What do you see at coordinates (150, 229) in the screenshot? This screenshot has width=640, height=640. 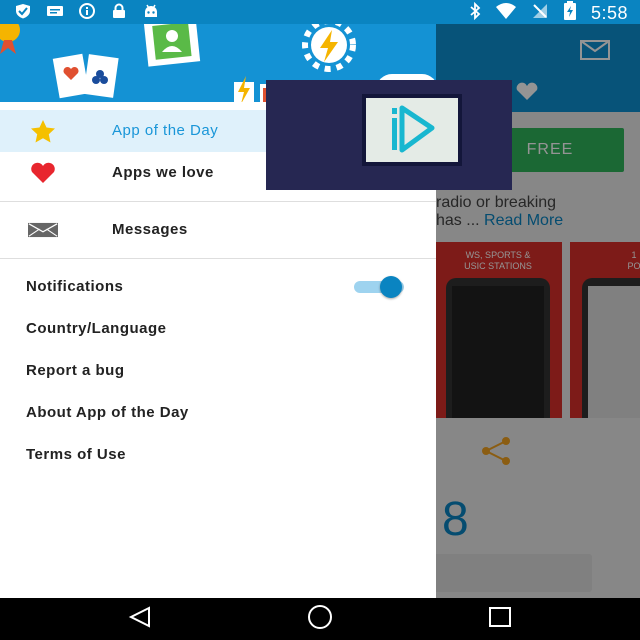 I see `nav-item-label: Messages` at bounding box center [150, 229].